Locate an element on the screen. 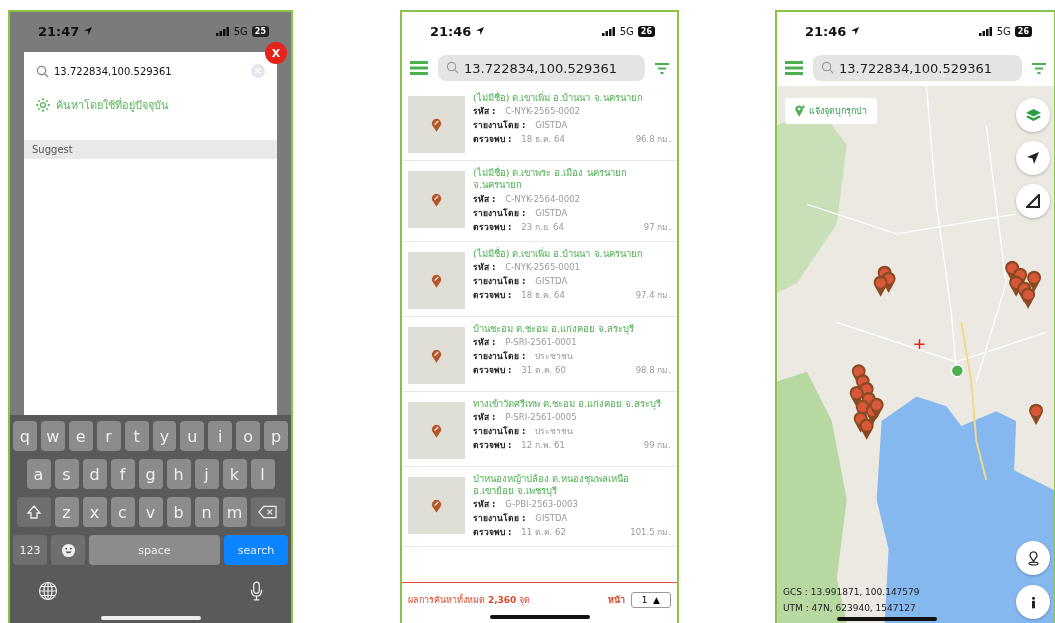 Image resolution: width=1055 pixels, height=623 pixels. shift-key is located at coordinates (33, 512).